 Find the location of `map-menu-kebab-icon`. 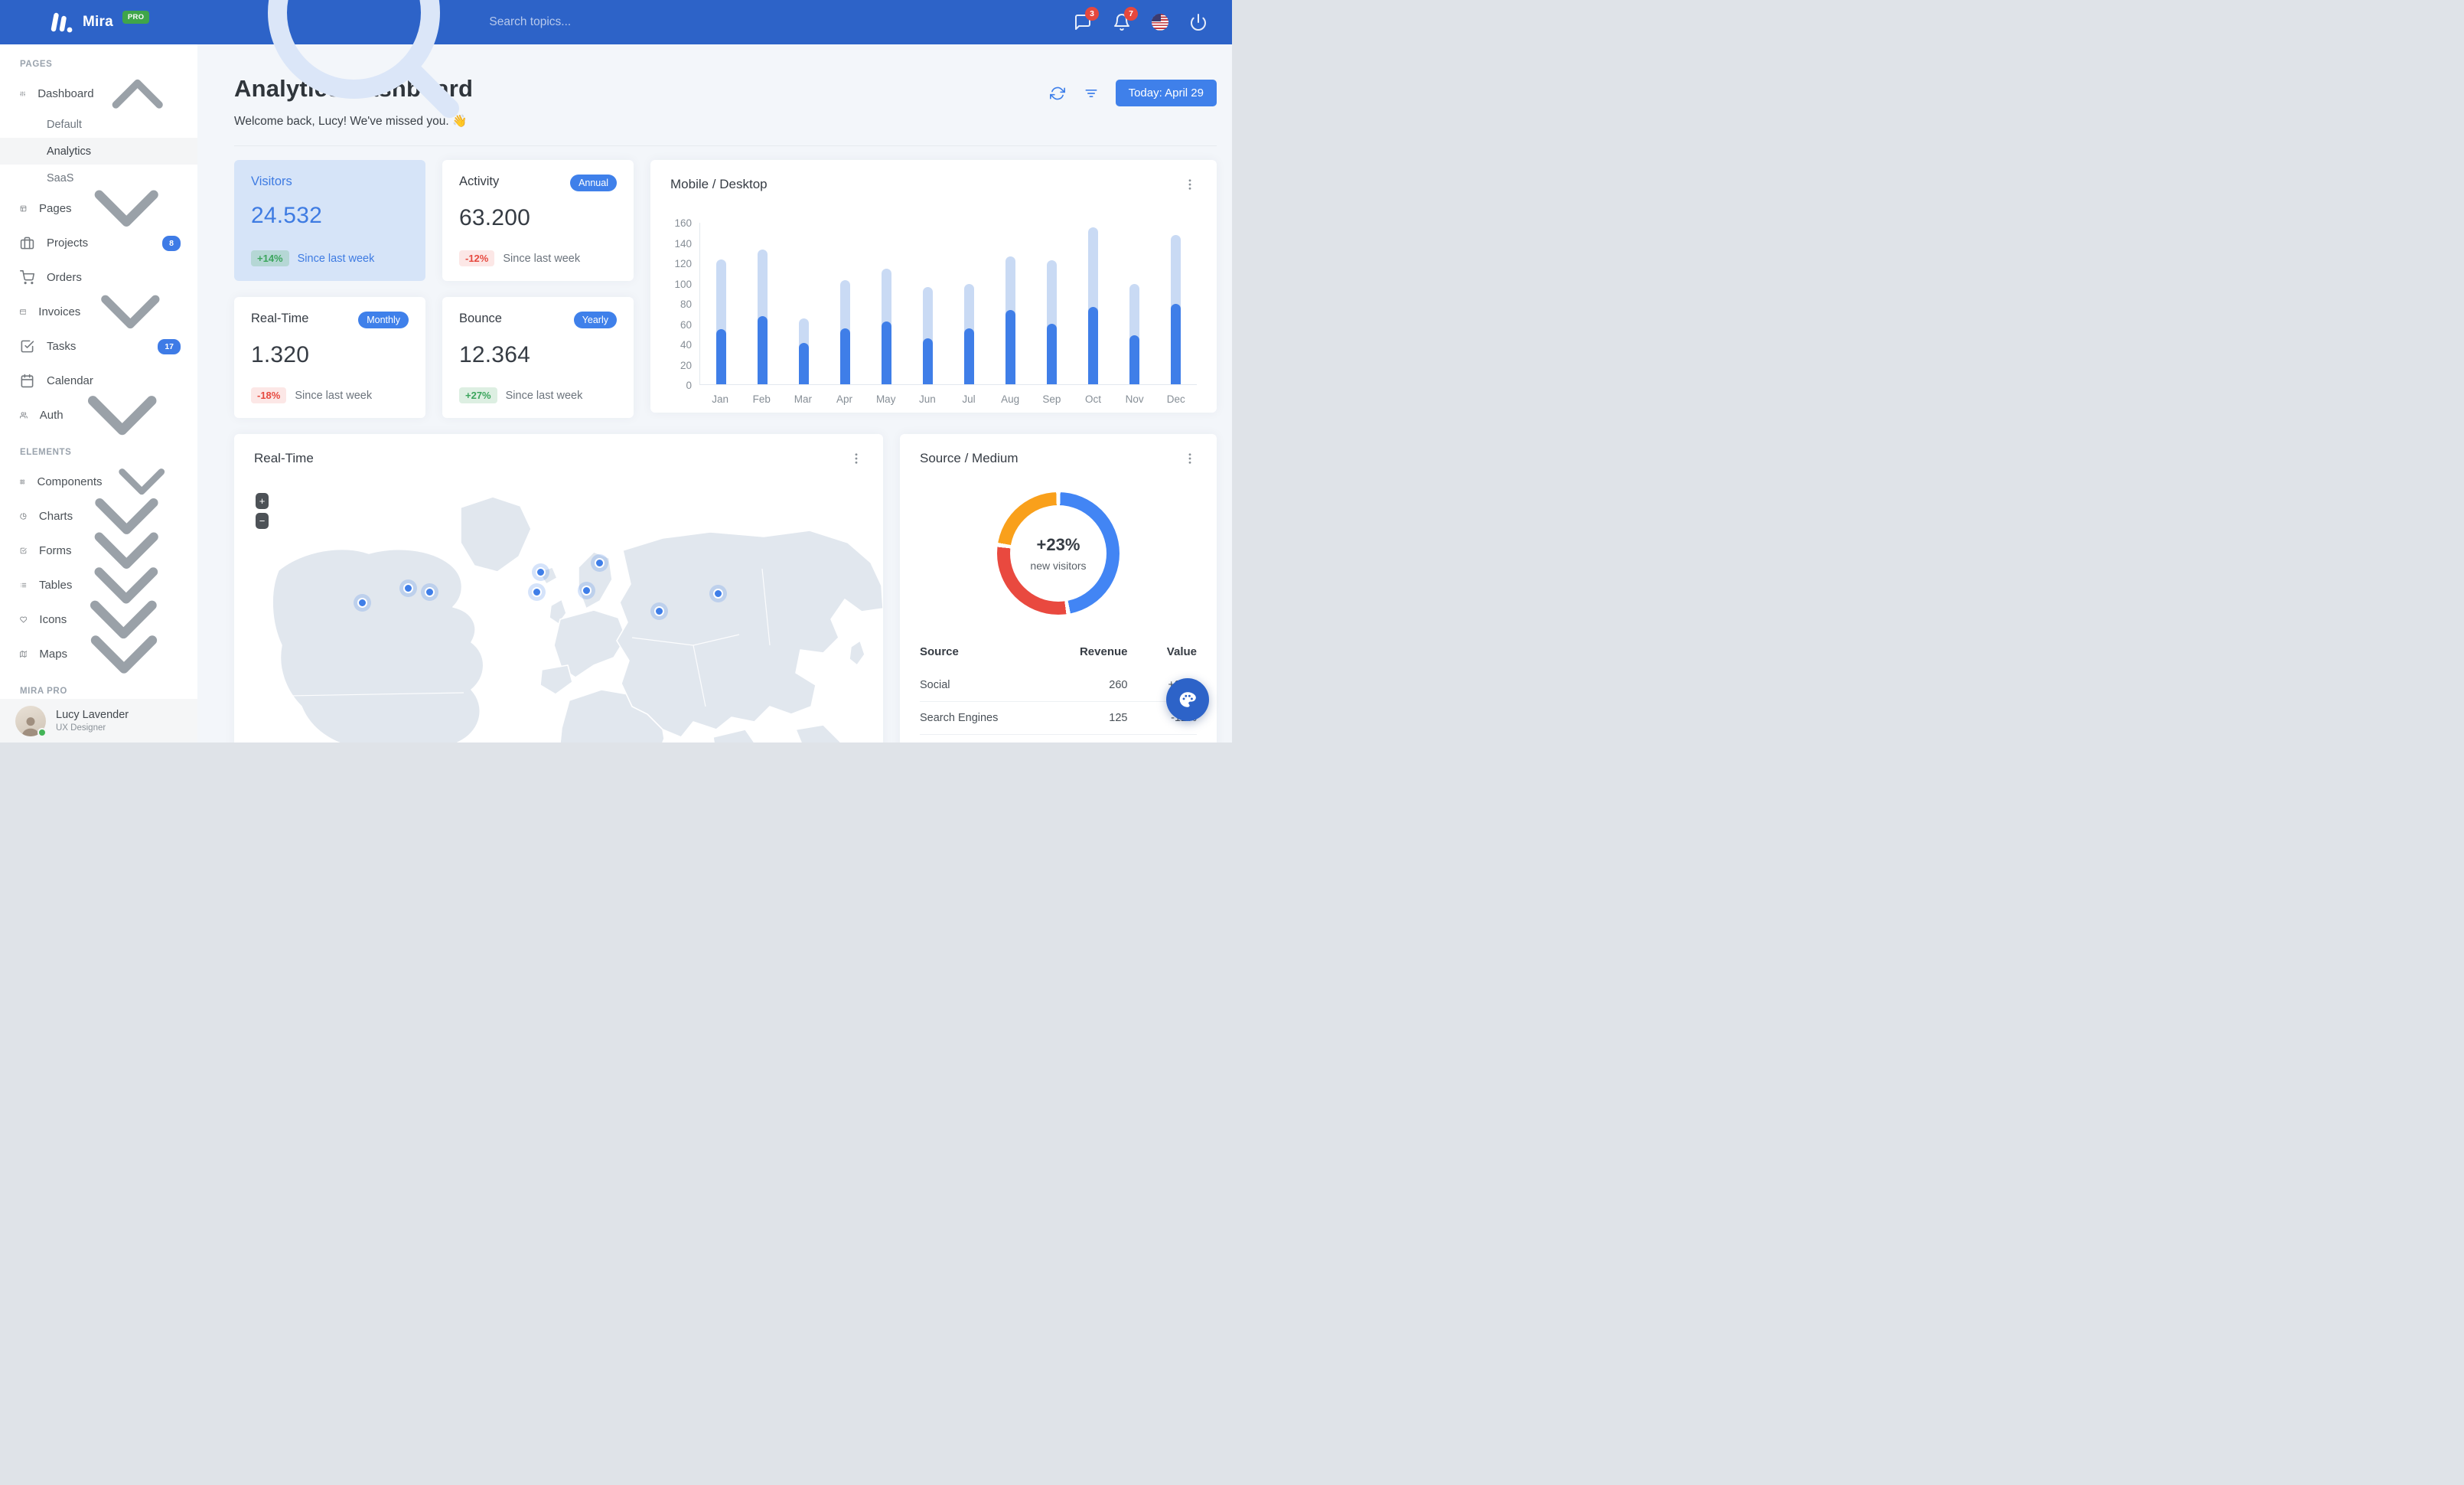

map-menu-kebab-icon is located at coordinates (856, 458).